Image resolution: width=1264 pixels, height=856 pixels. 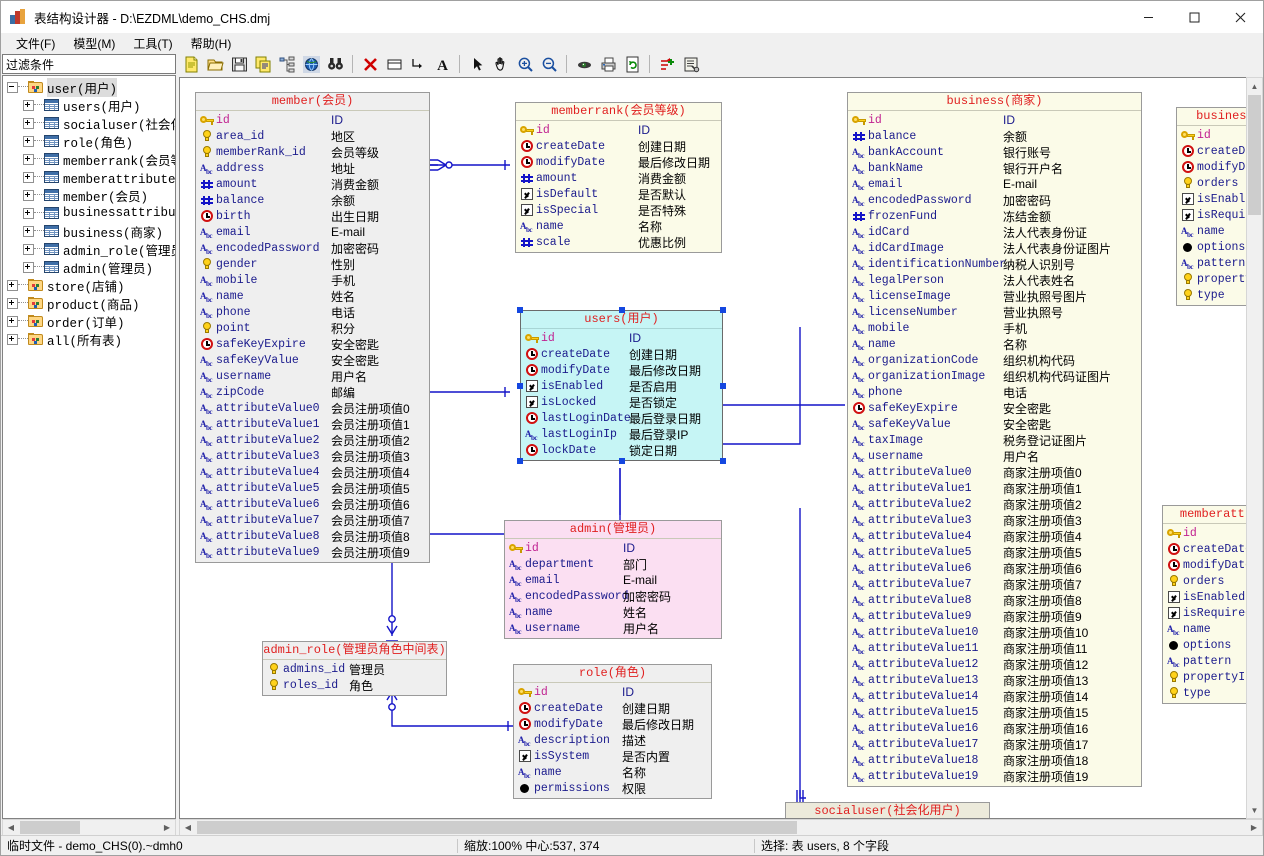 I want to click on table-field-row: Abc attributeValue10 商家注册项值10, so click(x=994, y=632).